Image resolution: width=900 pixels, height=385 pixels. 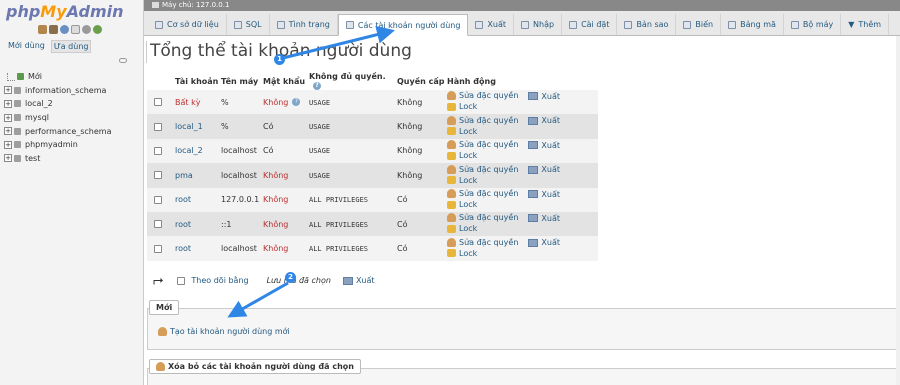 I want to click on annotation-overlay, so click(x=311, y=171).